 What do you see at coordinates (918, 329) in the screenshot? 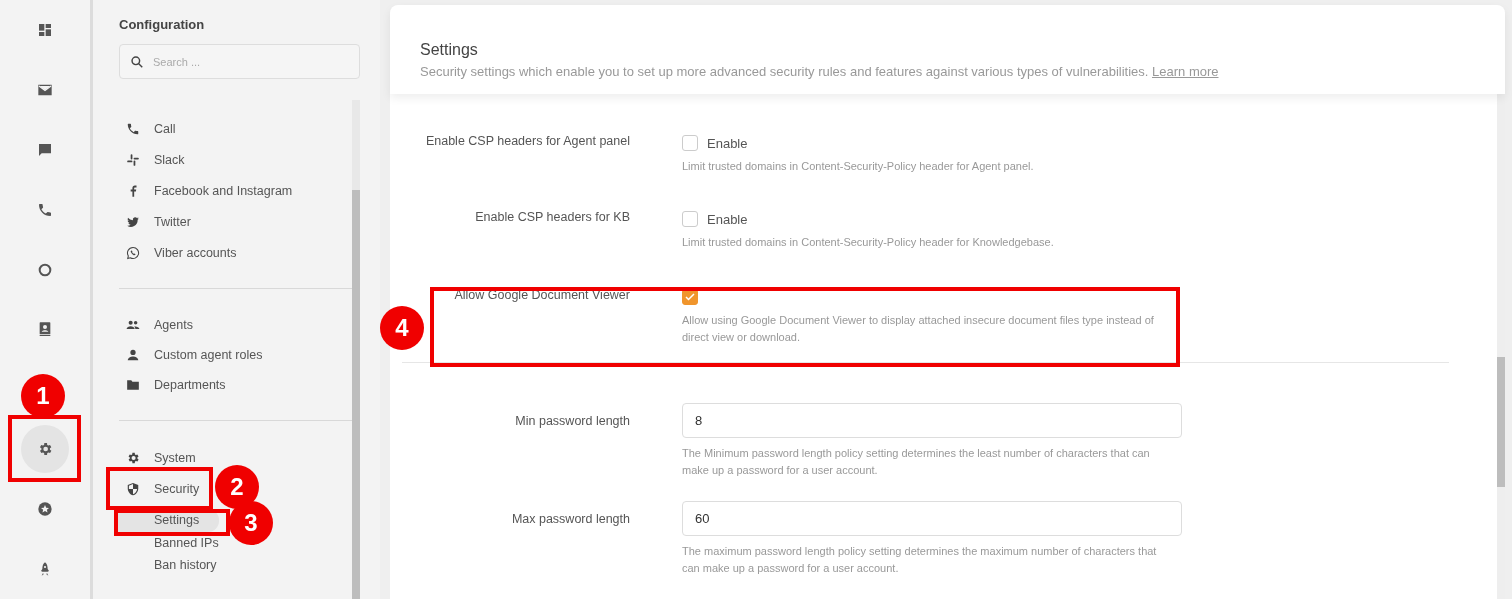
I see `setting-hint: Allow using Google Document Viewer to display attached insecure document files type instead of direct view or download.` at bounding box center [918, 329].